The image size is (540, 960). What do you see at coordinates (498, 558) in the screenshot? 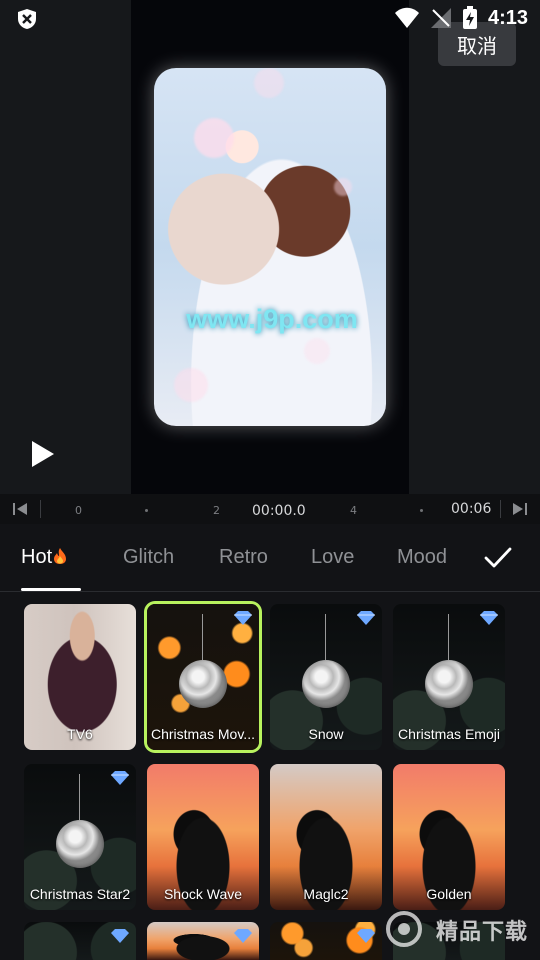
I see `check-icon` at bounding box center [498, 558].